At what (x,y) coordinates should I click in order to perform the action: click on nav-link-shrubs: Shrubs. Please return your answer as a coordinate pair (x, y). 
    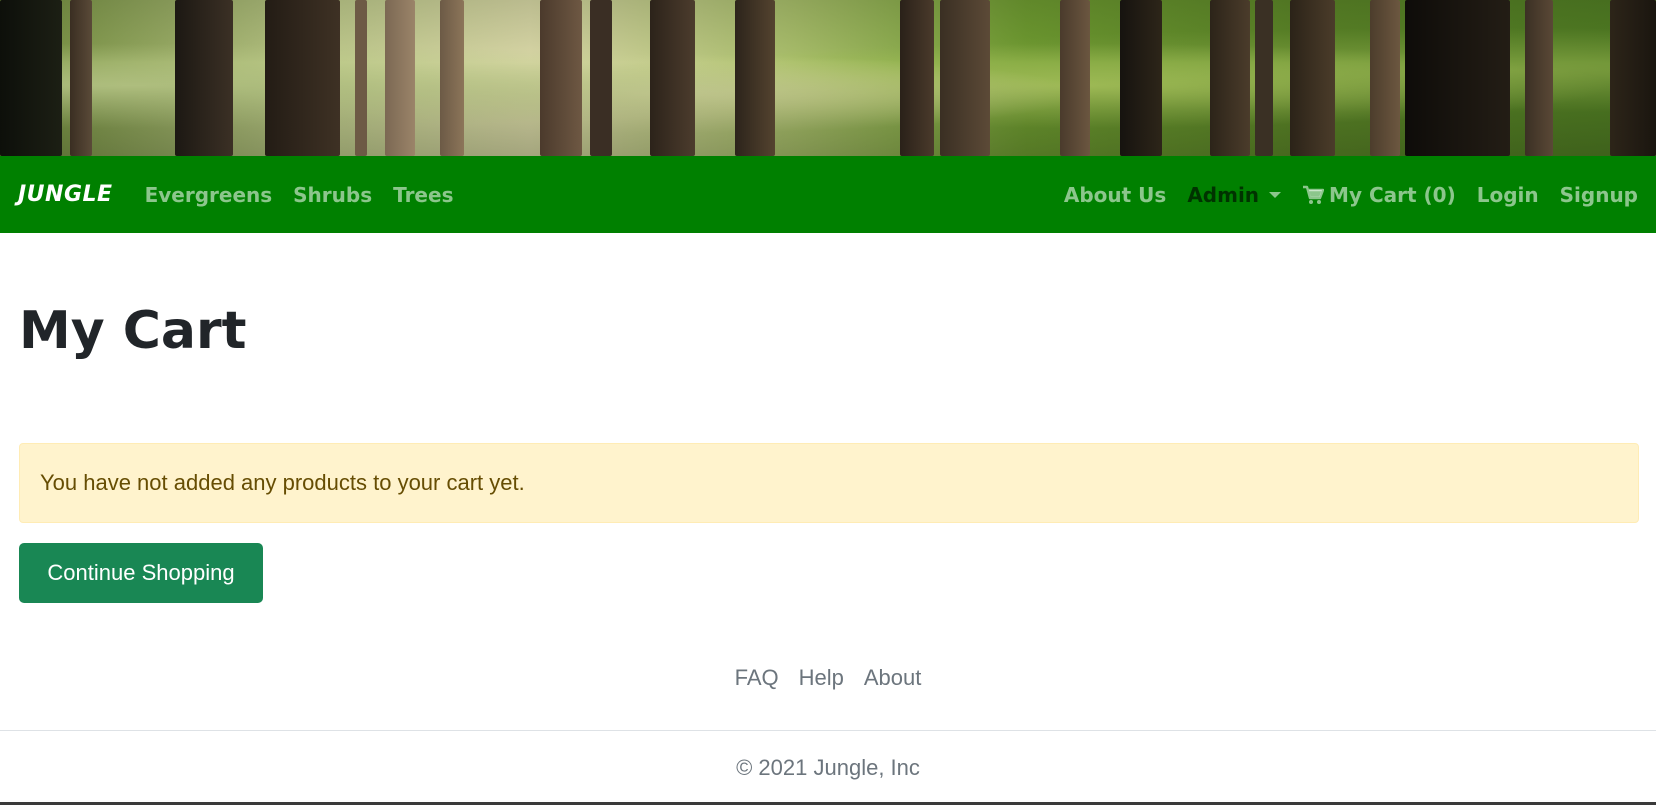
    Looking at the image, I should click on (332, 195).